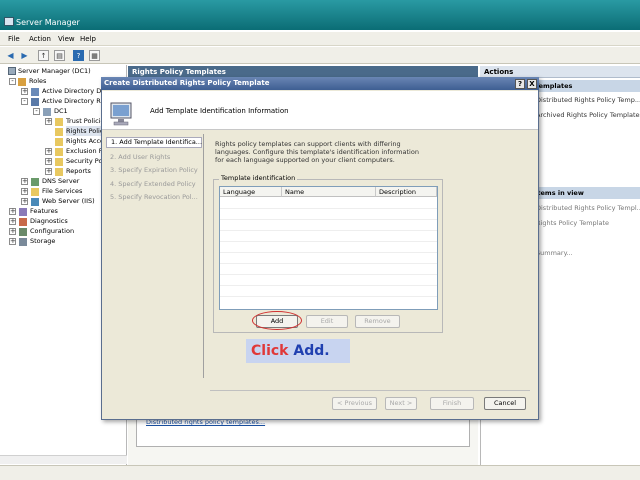  What do you see at coordinates (84, 151) in the screenshot?
I see `tree-item-exclusion: Exclusion P` at bounding box center [84, 151].